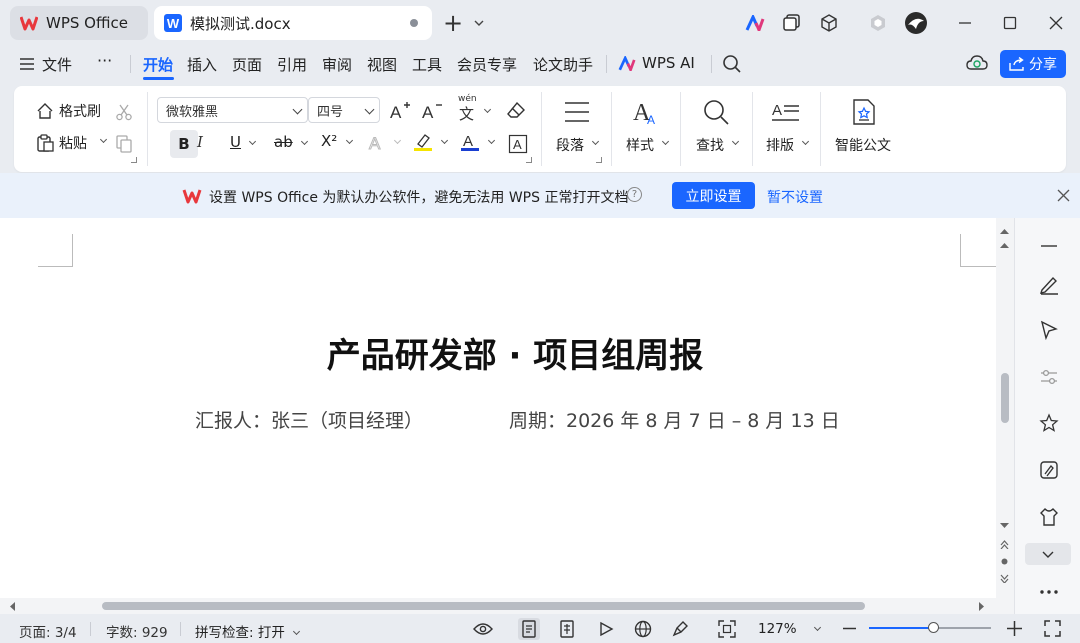 This screenshot has width=1080, height=643. What do you see at coordinates (1056, 23) in the screenshot?
I see `close-window-button` at bounding box center [1056, 23].